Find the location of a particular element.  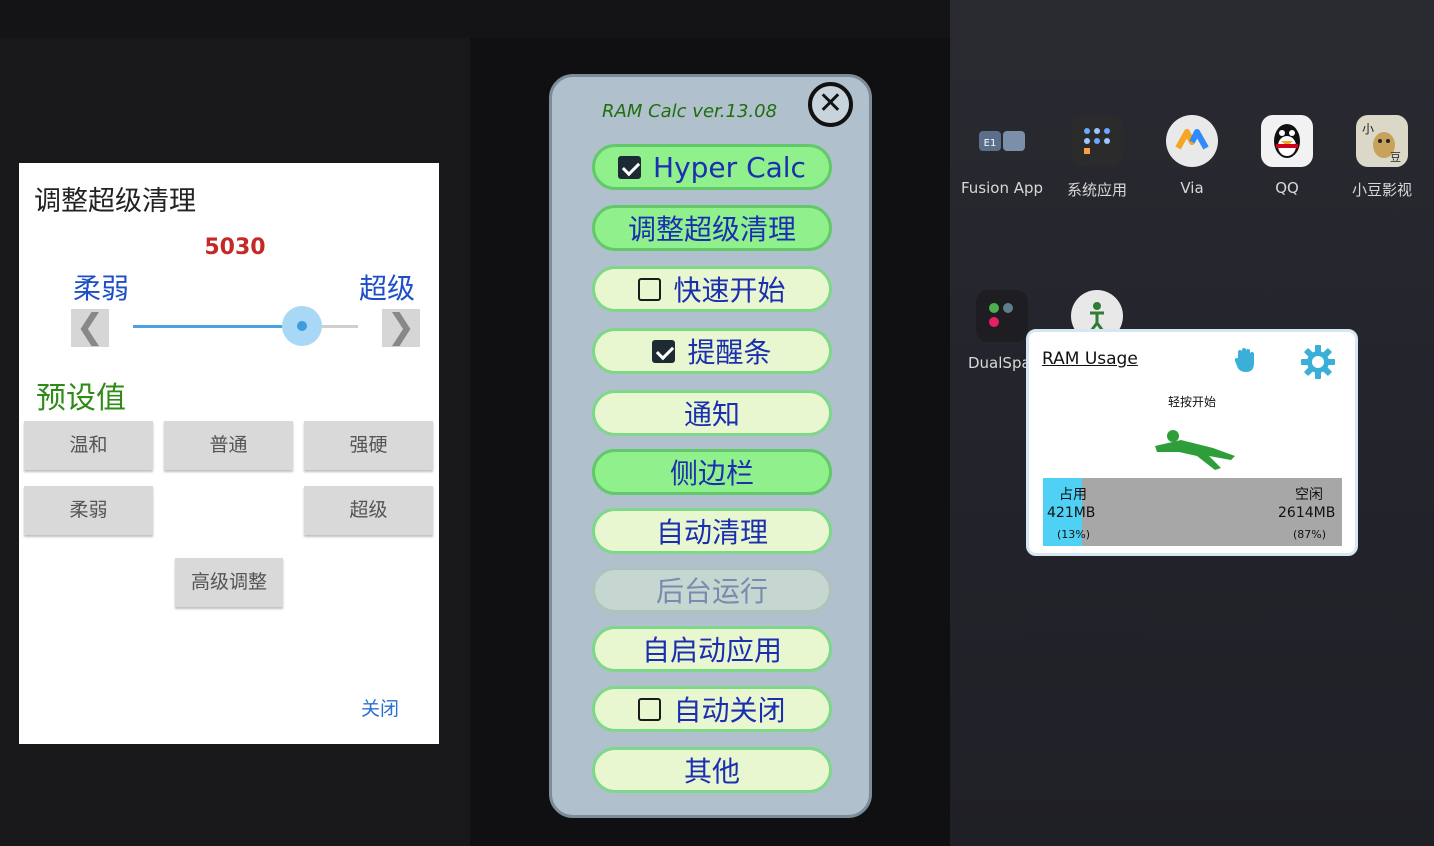

dualspace-icon is located at coordinates (1002, 316).